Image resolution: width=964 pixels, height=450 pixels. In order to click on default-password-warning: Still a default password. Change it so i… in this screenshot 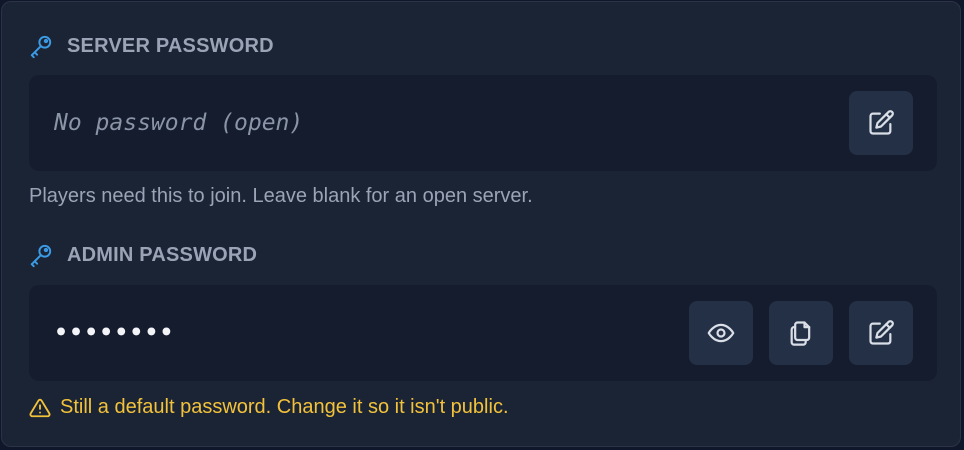, I will do `click(269, 407)`.